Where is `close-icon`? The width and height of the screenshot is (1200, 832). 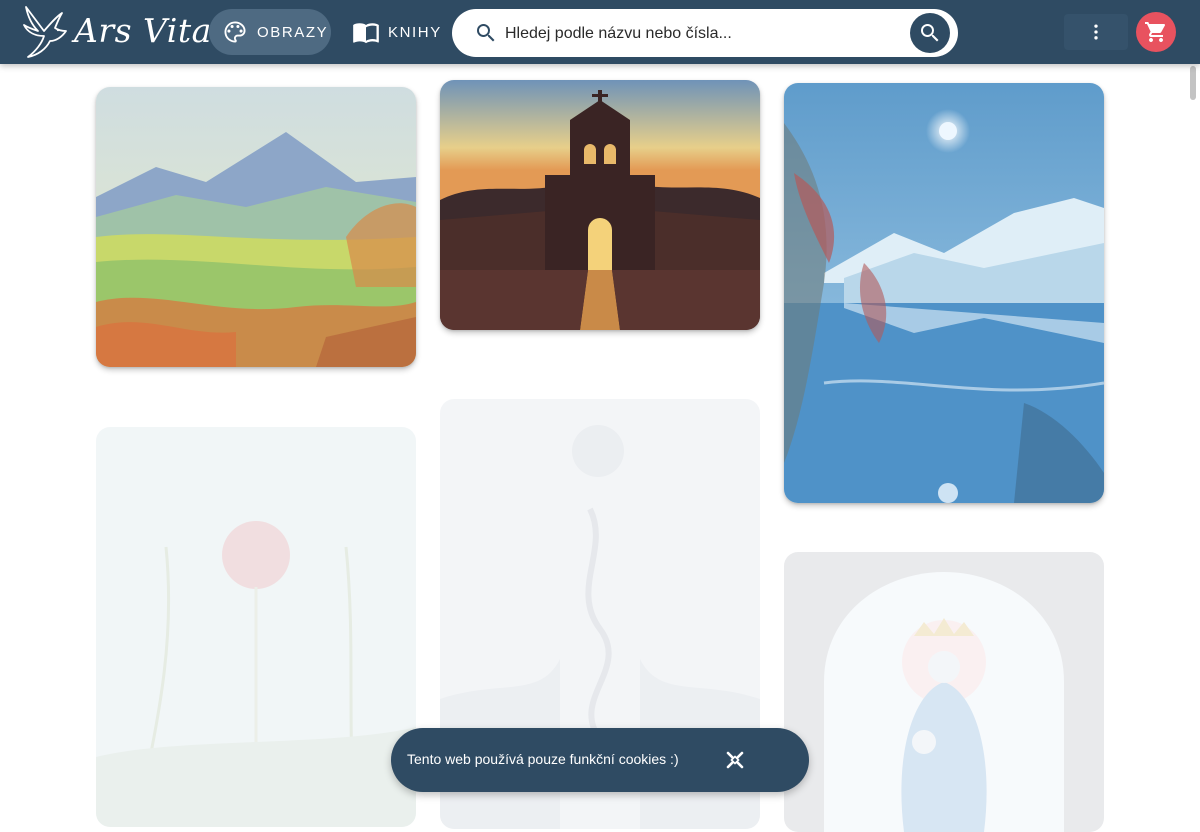 close-icon is located at coordinates (735, 760).